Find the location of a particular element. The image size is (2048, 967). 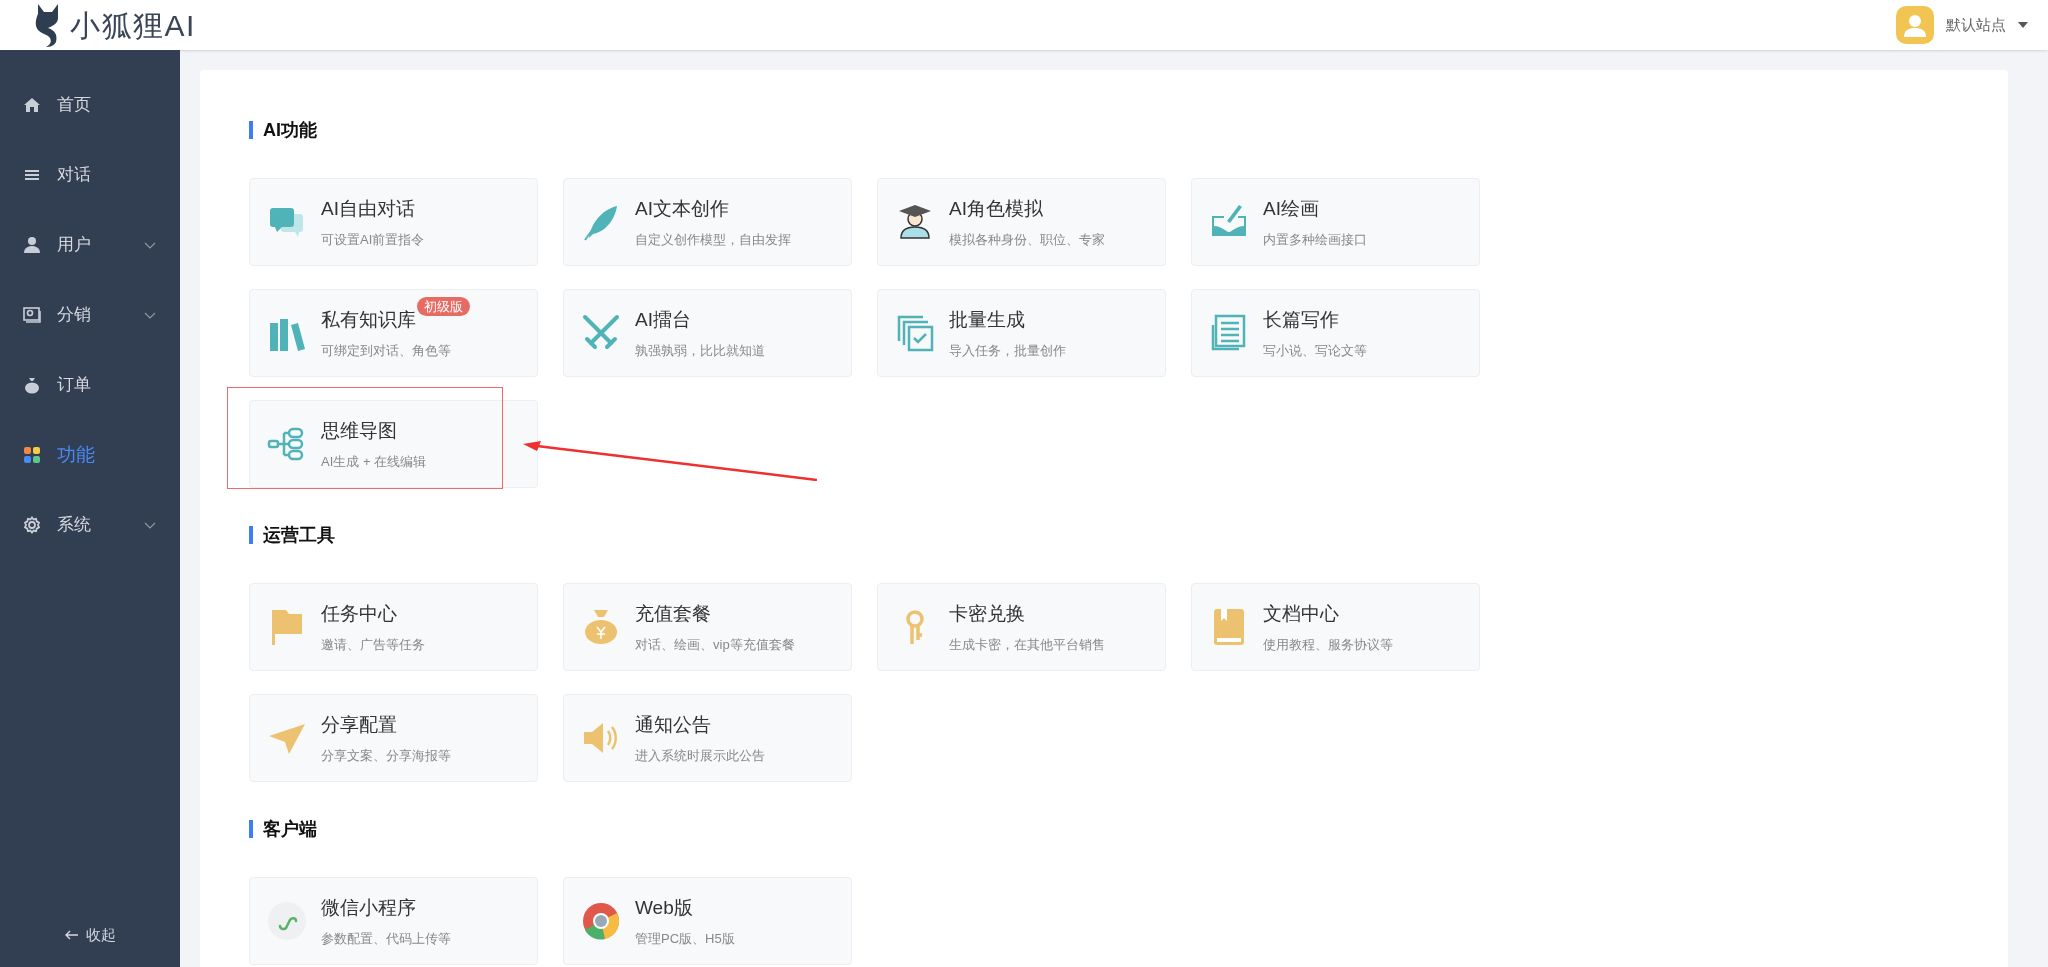

collapse-button: 收起 is located at coordinates (90, 935).